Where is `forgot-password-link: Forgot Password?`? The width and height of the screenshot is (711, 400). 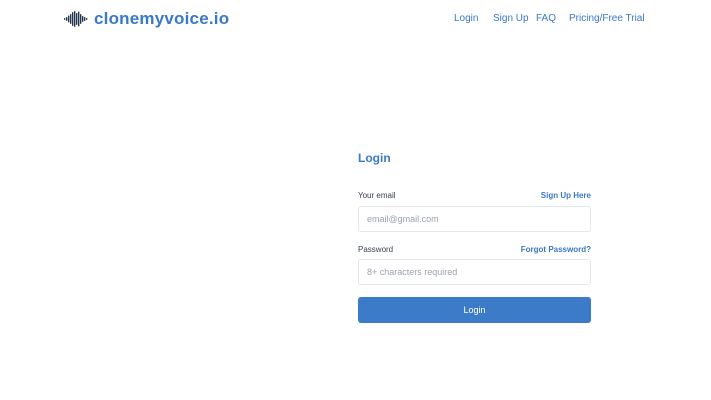 forgot-password-link: Forgot Password? is located at coordinates (556, 249).